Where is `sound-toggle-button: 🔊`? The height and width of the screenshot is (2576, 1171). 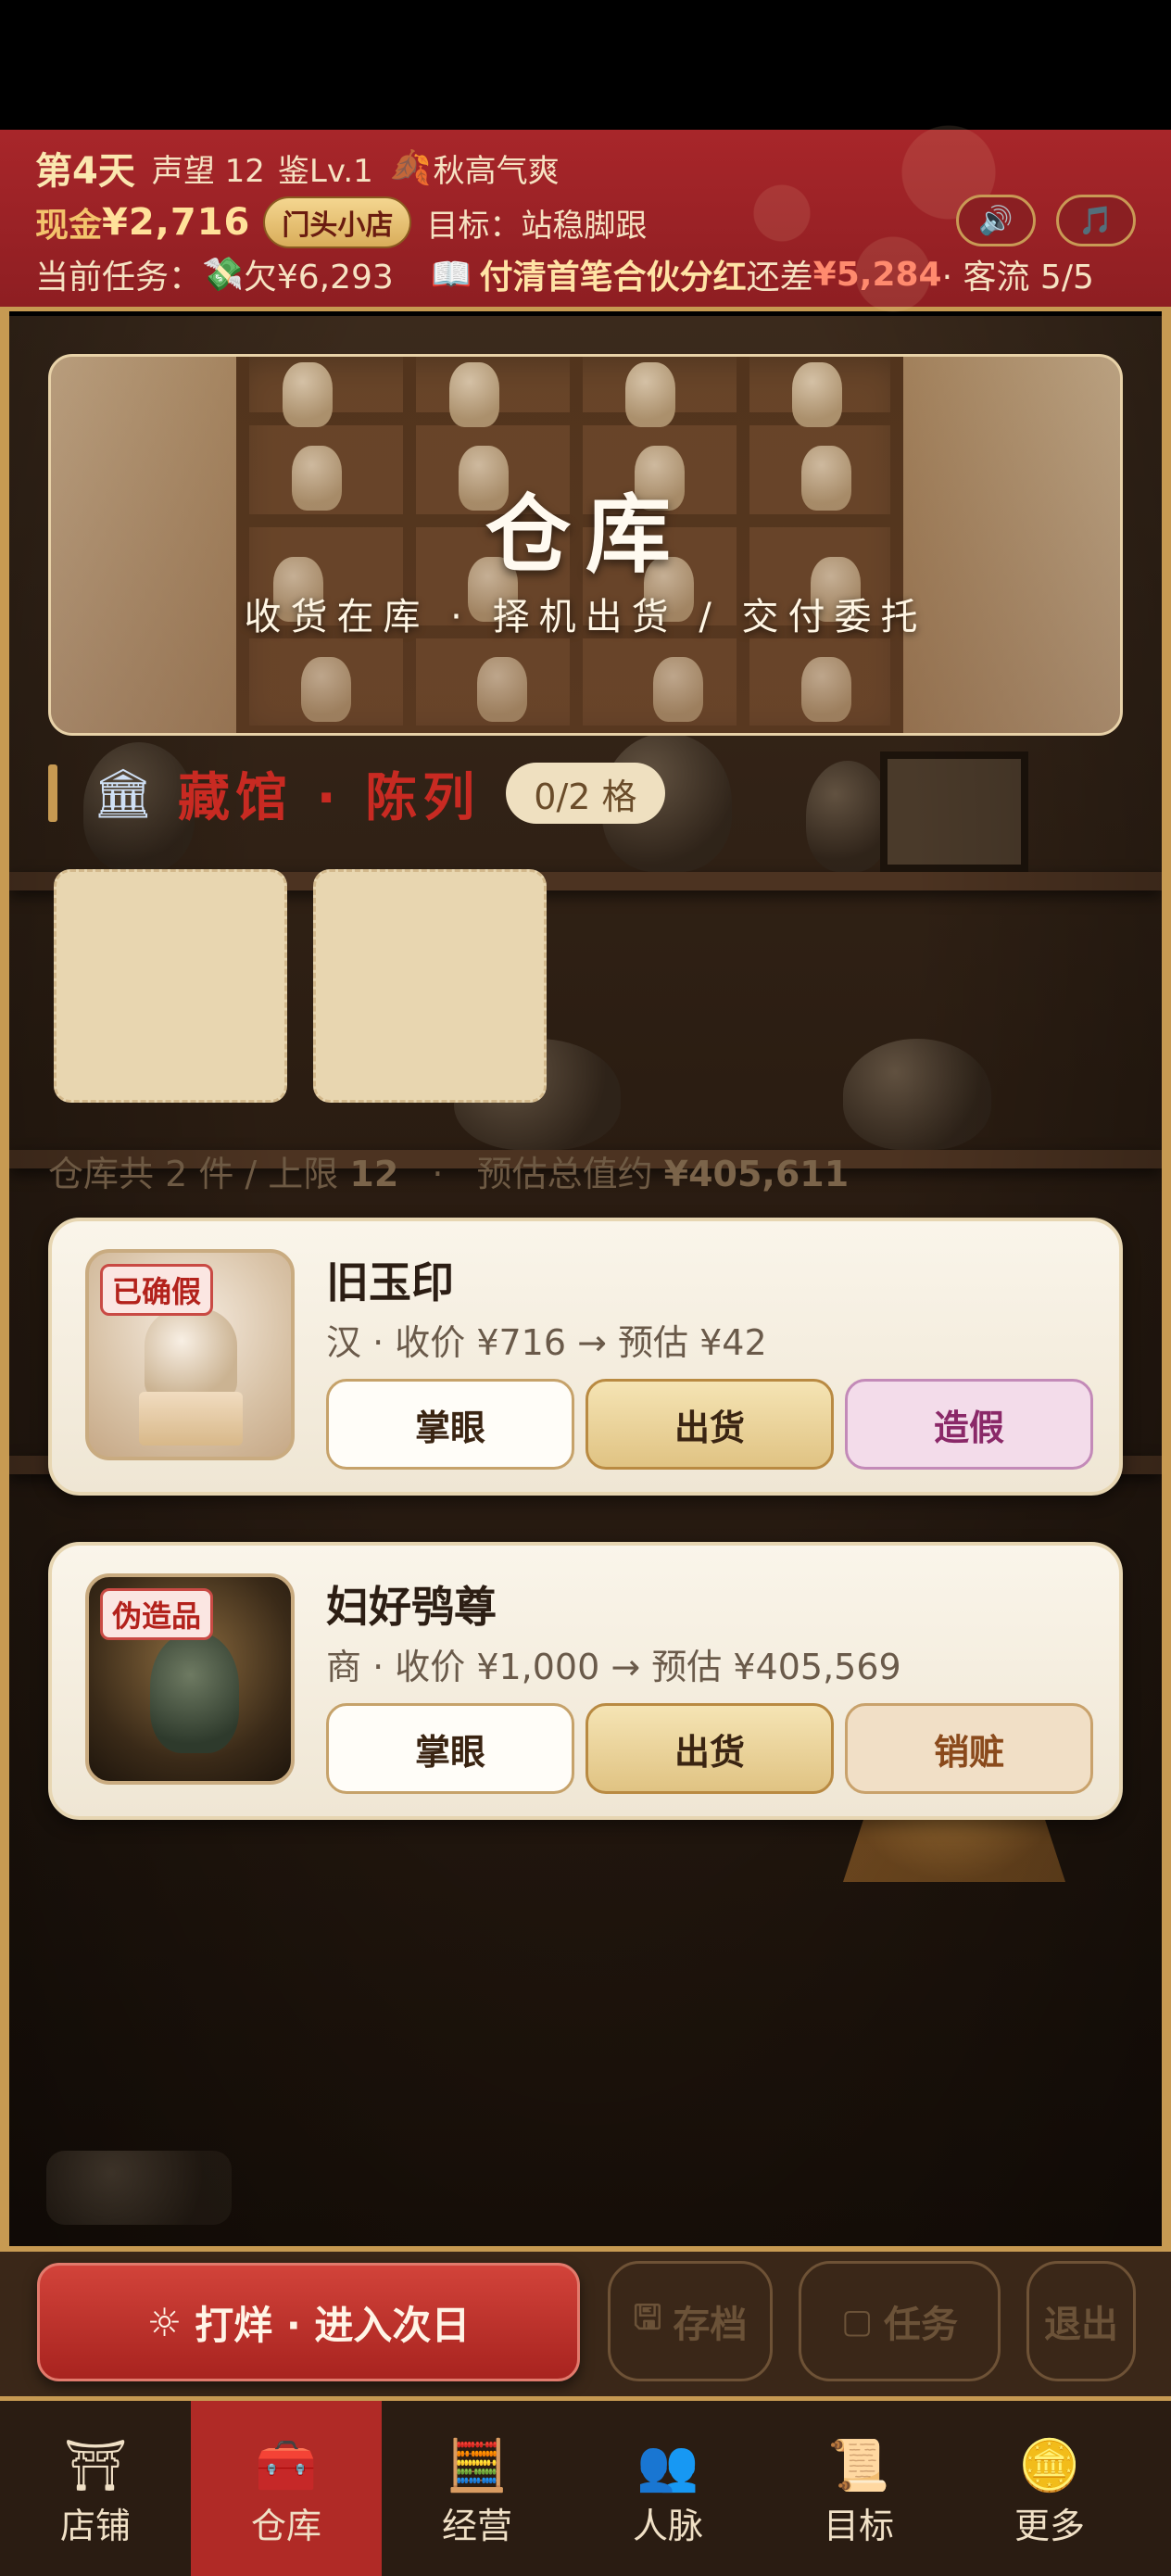
sound-toggle-button: 🔊 is located at coordinates (996, 221).